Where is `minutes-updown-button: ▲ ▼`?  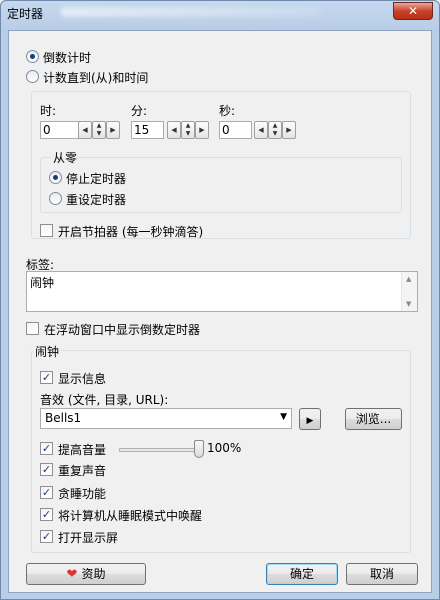
minutes-updown-button: ▲ ▼ is located at coordinates (188, 130).